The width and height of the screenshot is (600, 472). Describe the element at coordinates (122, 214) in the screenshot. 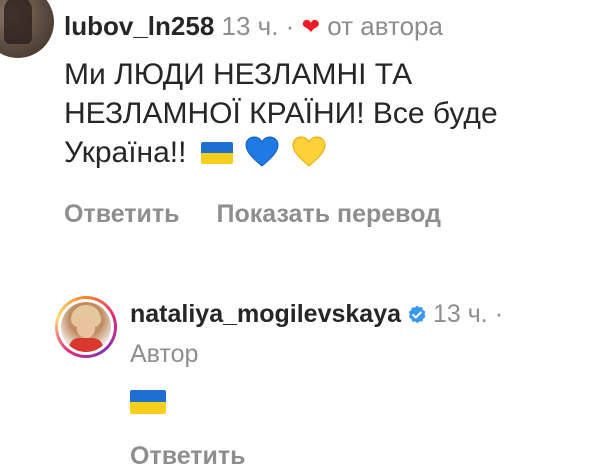

I see `reply-button: Ответить` at that location.